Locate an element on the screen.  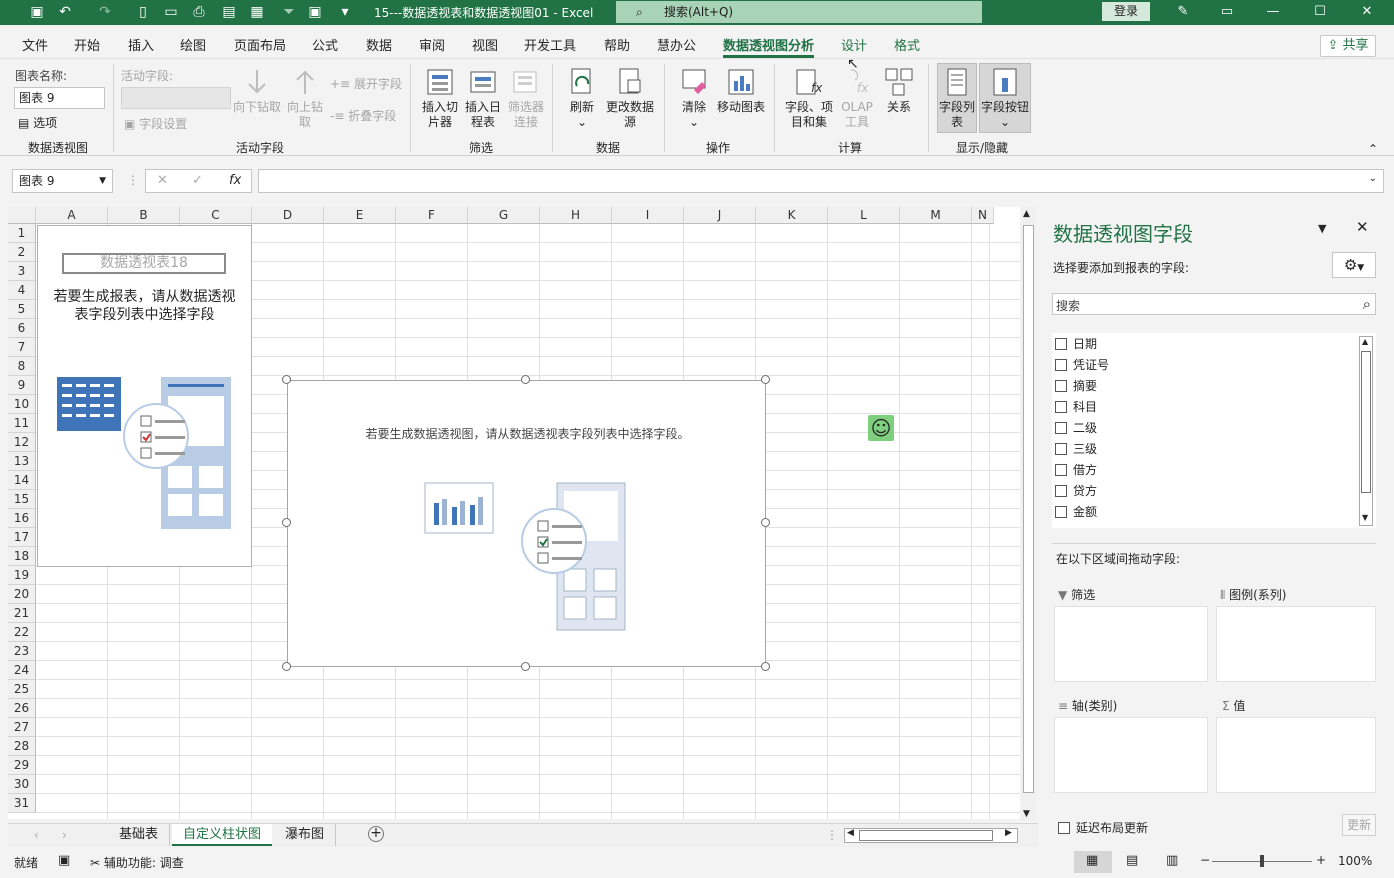
update-button: 更新 is located at coordinates (1359, 825).